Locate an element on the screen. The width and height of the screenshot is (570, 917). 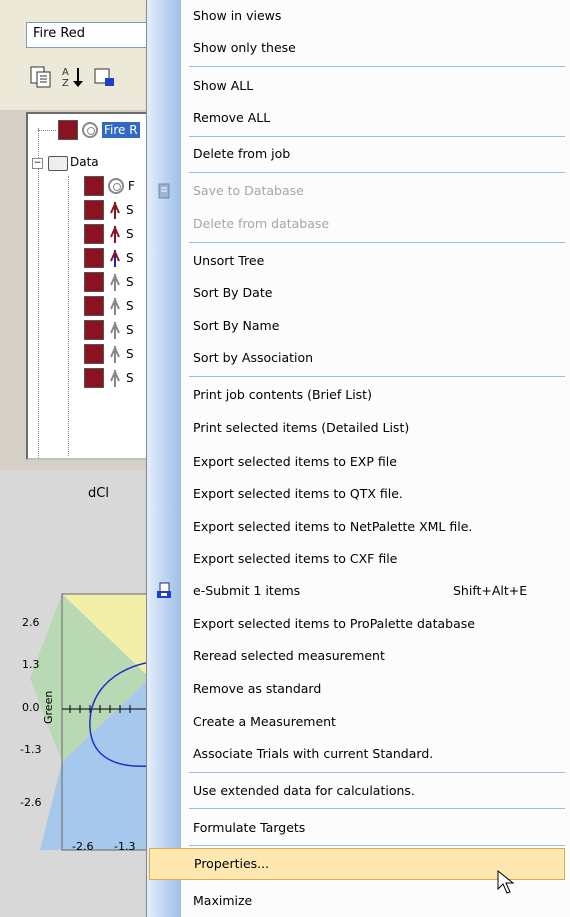
menu-shortcut: Shift+Alt+E is located at coordinates (490, 590).